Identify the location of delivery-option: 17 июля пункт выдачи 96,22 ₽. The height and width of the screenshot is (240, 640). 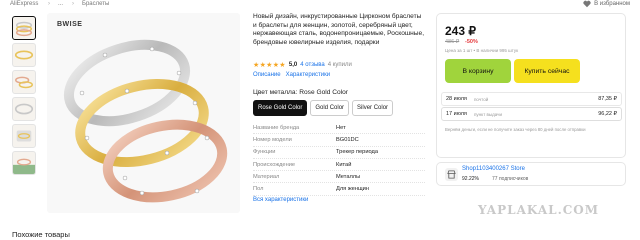
(531, 114).